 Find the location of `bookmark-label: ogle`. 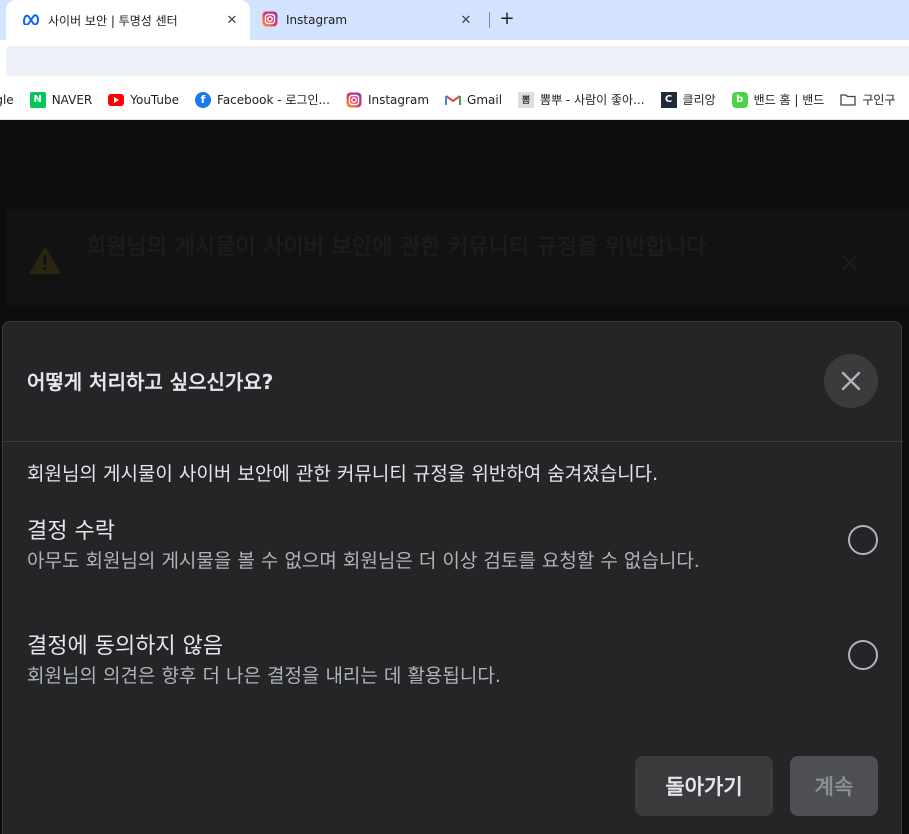

bookmark-label: ogle is located at coordinates (7, 99).